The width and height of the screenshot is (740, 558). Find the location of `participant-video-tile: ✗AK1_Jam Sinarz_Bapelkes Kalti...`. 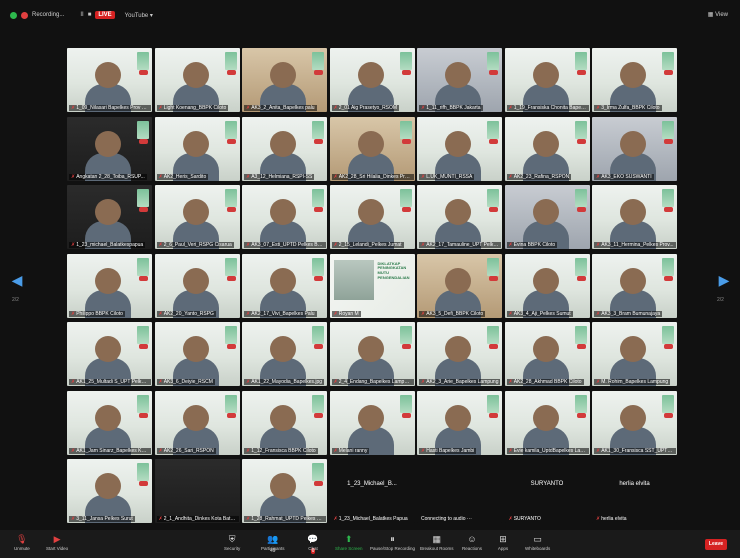

participant-video-tile: ✗AK1_Jam Sinarz_Bapelkes Kalti... is located at coordinates (109, 422).